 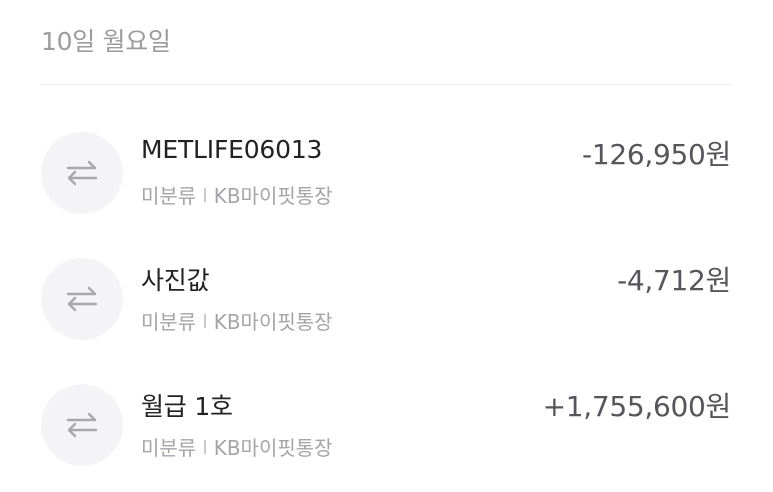 What do you see at coordinates (386, 84) in the screenshot?
I see `divider` at bounding box center [386, 84].